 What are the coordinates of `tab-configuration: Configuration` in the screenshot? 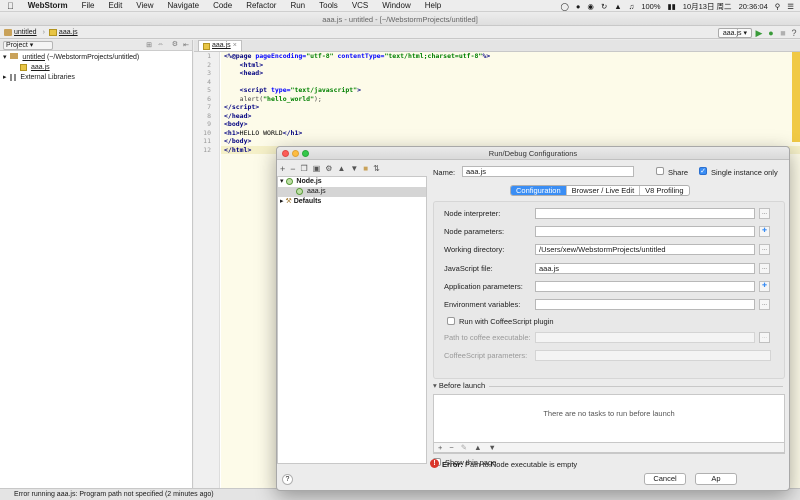 It's located at (539, 190).